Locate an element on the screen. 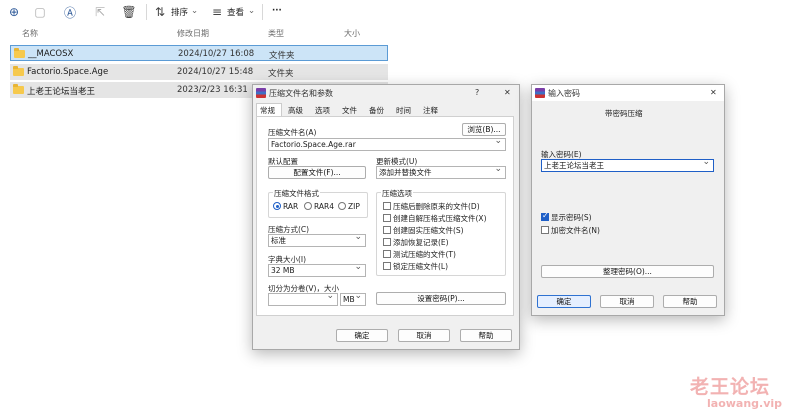  file-row: Factorio.Space.Age 2024/10/27 15:48 文件夹 is located at coordinates (199, 72).